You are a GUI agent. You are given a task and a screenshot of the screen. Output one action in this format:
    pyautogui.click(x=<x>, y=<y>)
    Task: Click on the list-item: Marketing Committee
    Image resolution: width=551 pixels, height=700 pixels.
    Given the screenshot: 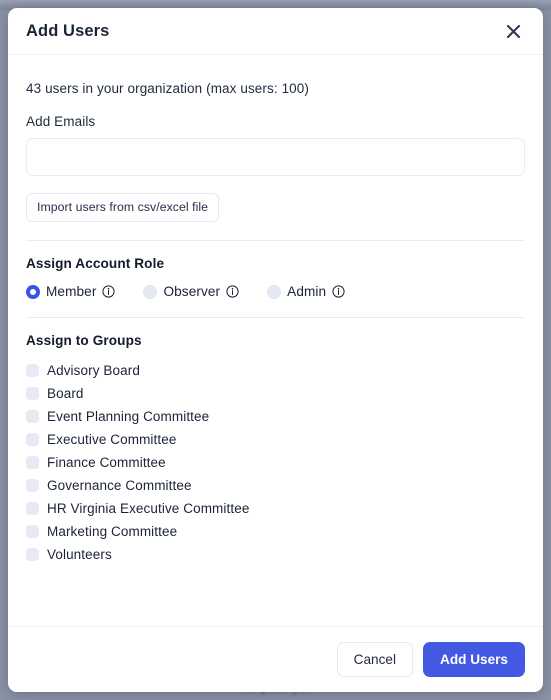 What is the action you would take?
    pyautogui.click(x=275, y=531)
    